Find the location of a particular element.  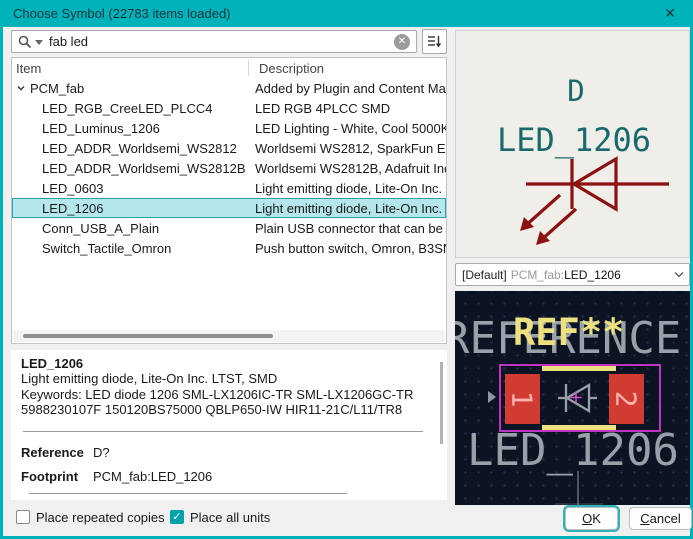

close-icon: ✕ is located at coordinates (670, 13).